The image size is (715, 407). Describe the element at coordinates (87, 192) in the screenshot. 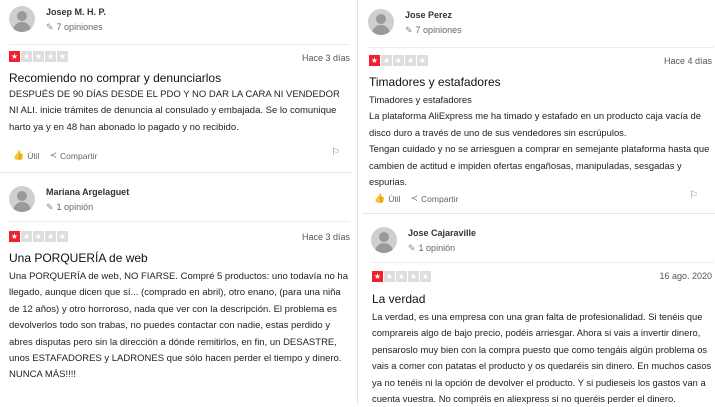

I see `reviewer-name: Mariana Argelaguet` at that location.